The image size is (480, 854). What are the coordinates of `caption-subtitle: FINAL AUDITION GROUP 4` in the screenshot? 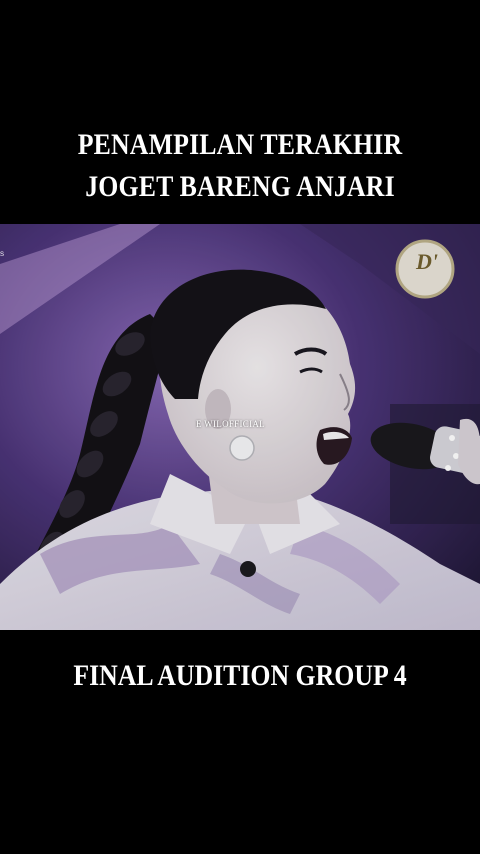 It's located at (240, 675).